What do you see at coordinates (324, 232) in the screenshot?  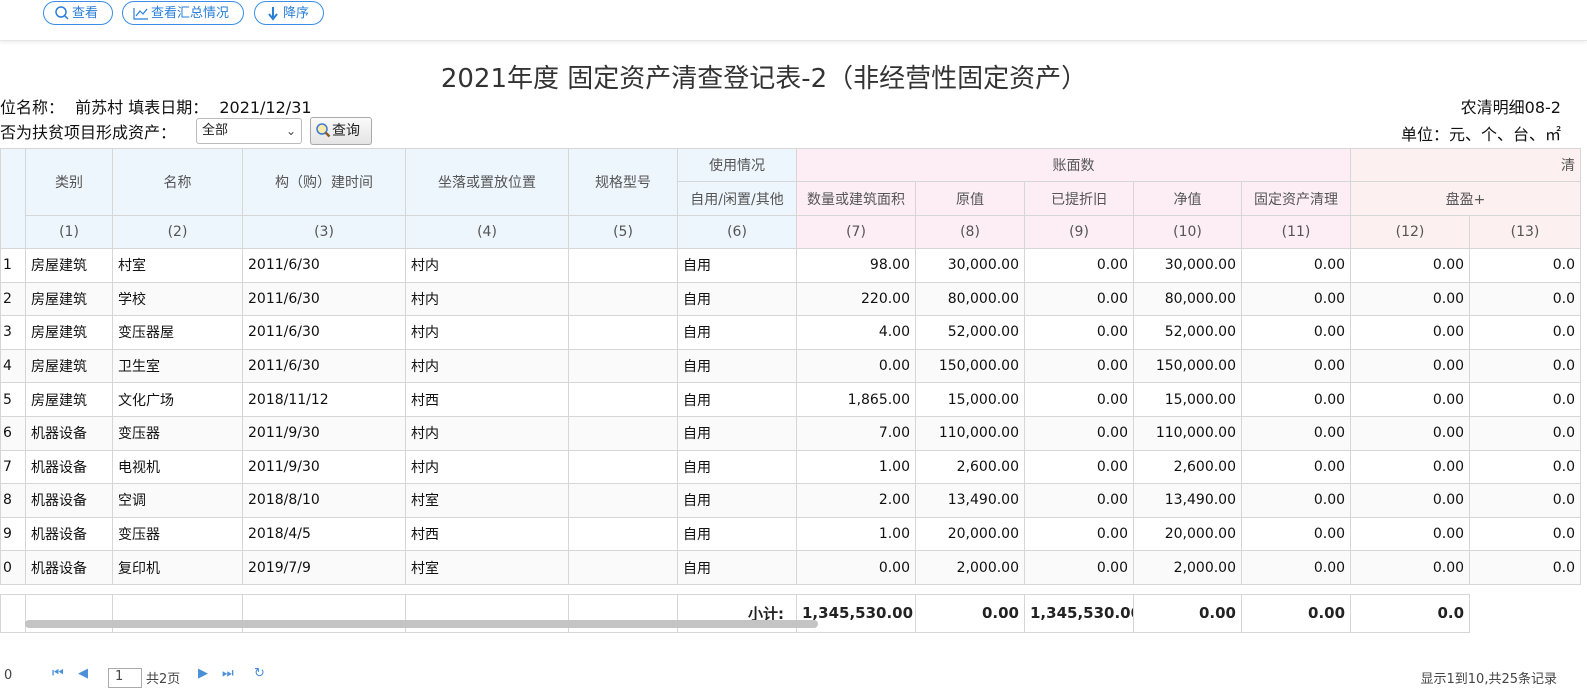 I see `header-num-3: (3)` at bounding box center [324, 232].